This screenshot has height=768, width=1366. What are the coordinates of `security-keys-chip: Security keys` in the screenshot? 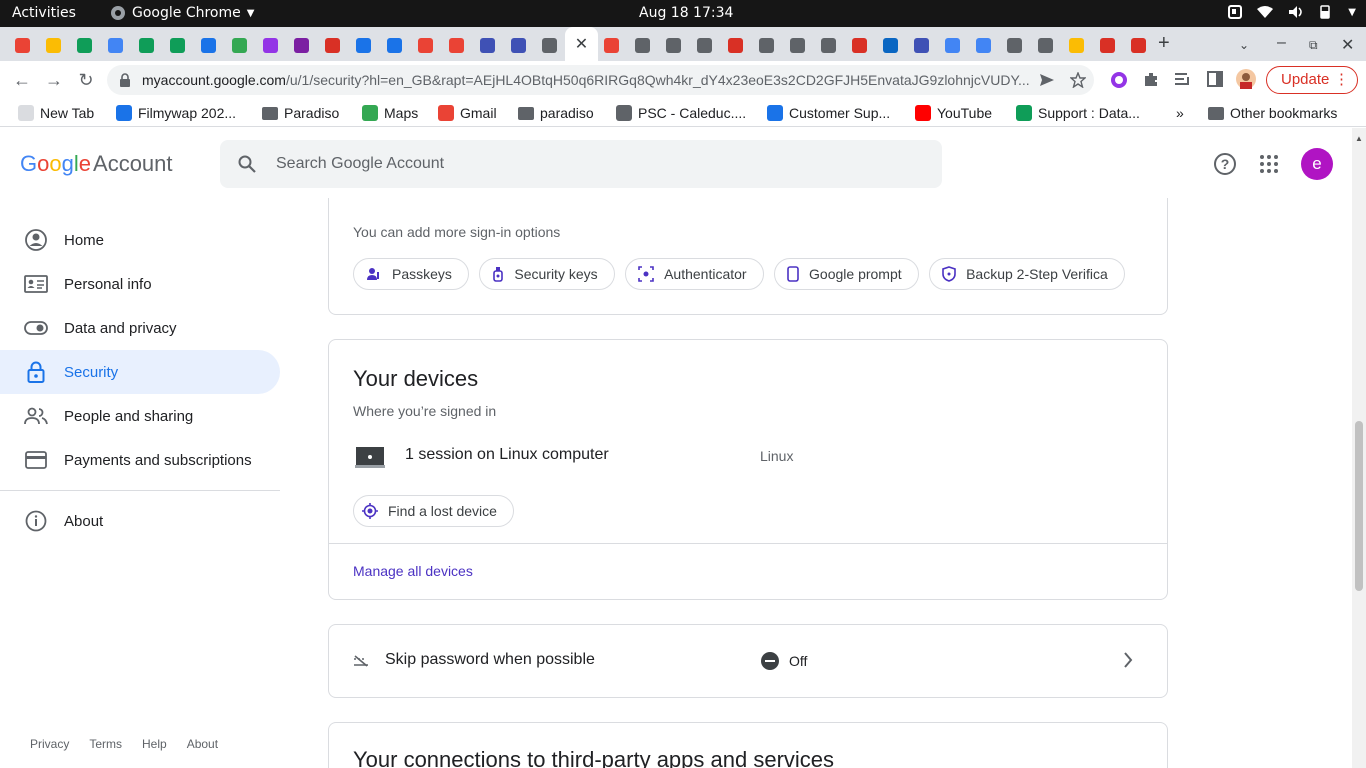 It's located at (547, 274).